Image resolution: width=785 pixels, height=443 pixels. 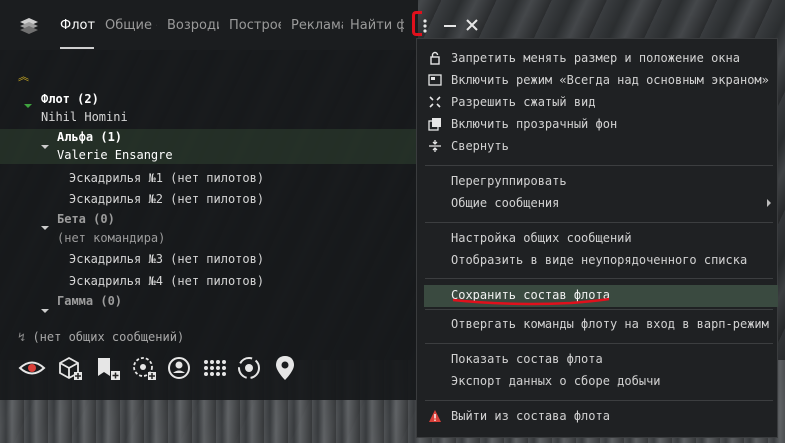 I want to click on fleet-broadcast-icon, so click(x=70, y=368).